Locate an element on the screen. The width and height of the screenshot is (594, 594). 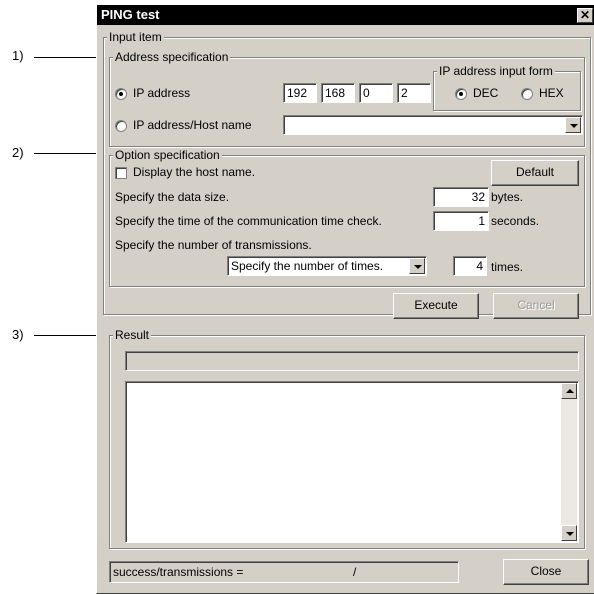
transmissions-label: Specify the number of transmissions. is located at coordinates (213, 245).